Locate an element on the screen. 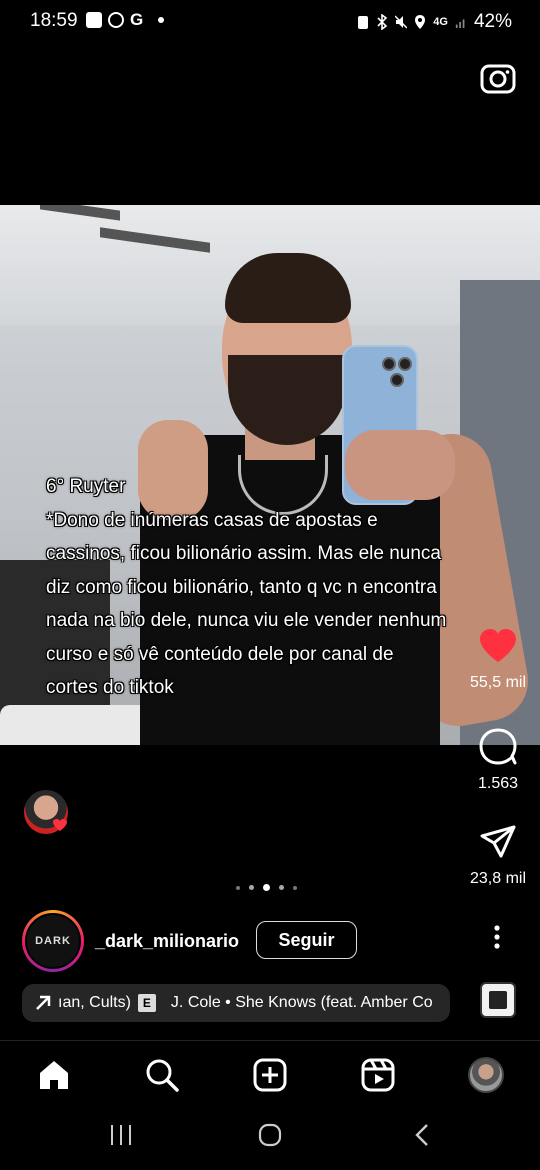  status-time: 18:59 is located at coordinates (54, 20).